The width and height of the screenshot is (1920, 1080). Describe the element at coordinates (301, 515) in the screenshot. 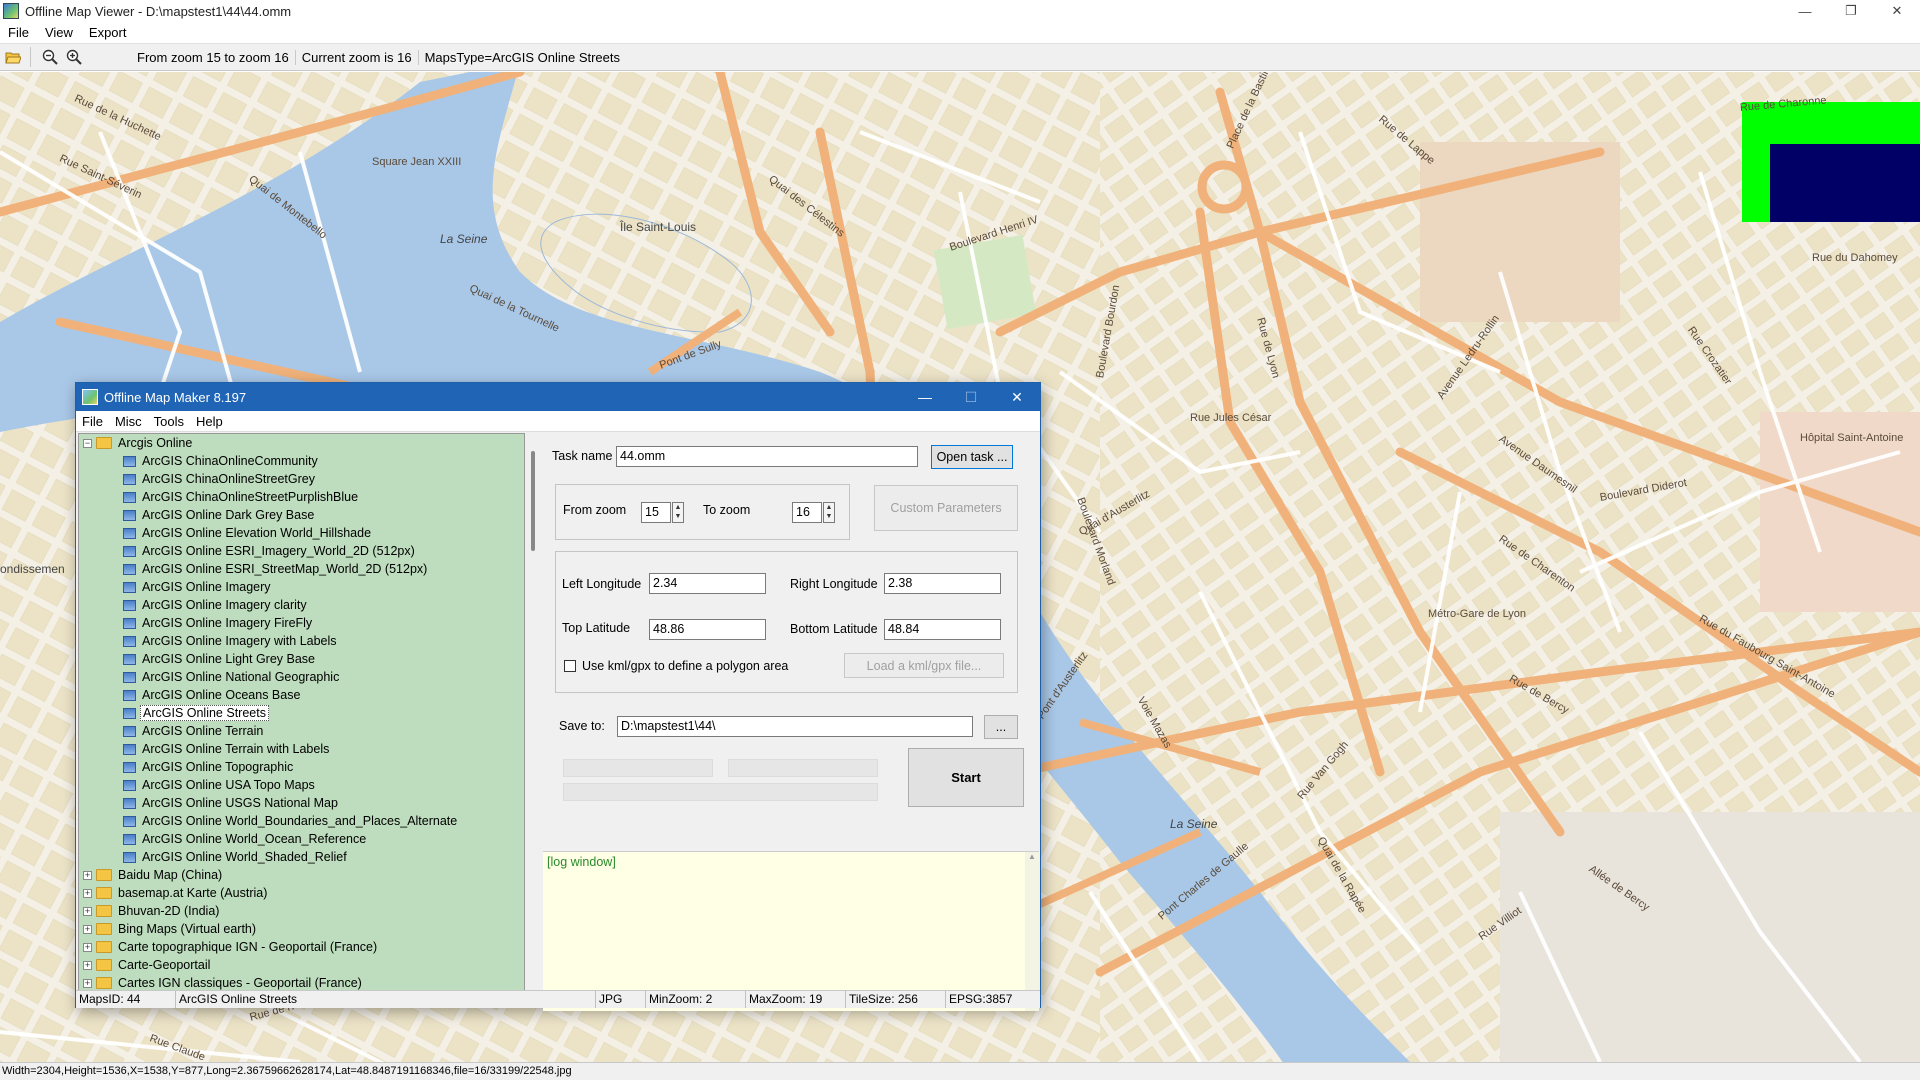

I see `tree-item: ArcGIS Online Dark Grey Base` at that location.